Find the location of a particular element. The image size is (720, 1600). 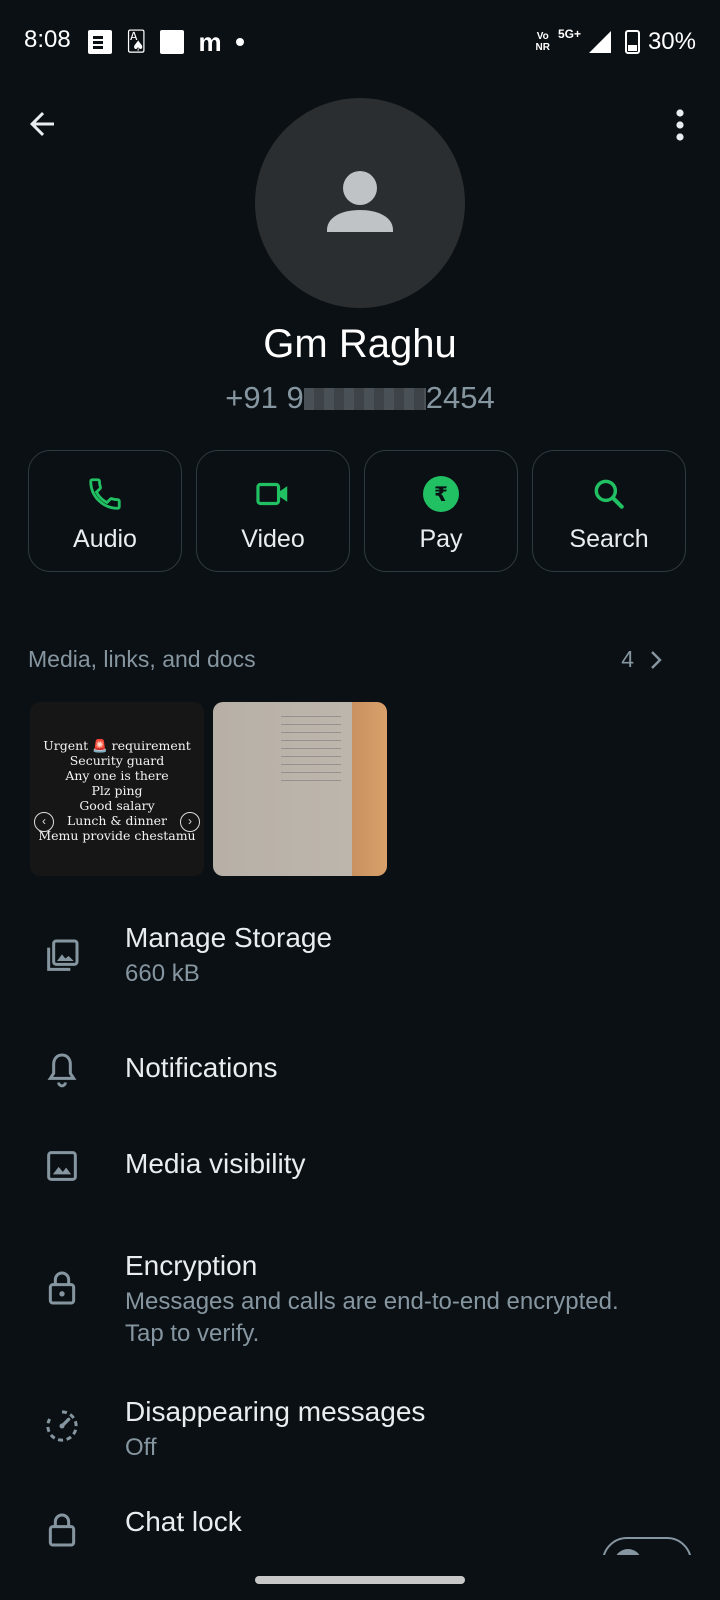

rupee-icon: ₹ is located at coordinates (441, 494).